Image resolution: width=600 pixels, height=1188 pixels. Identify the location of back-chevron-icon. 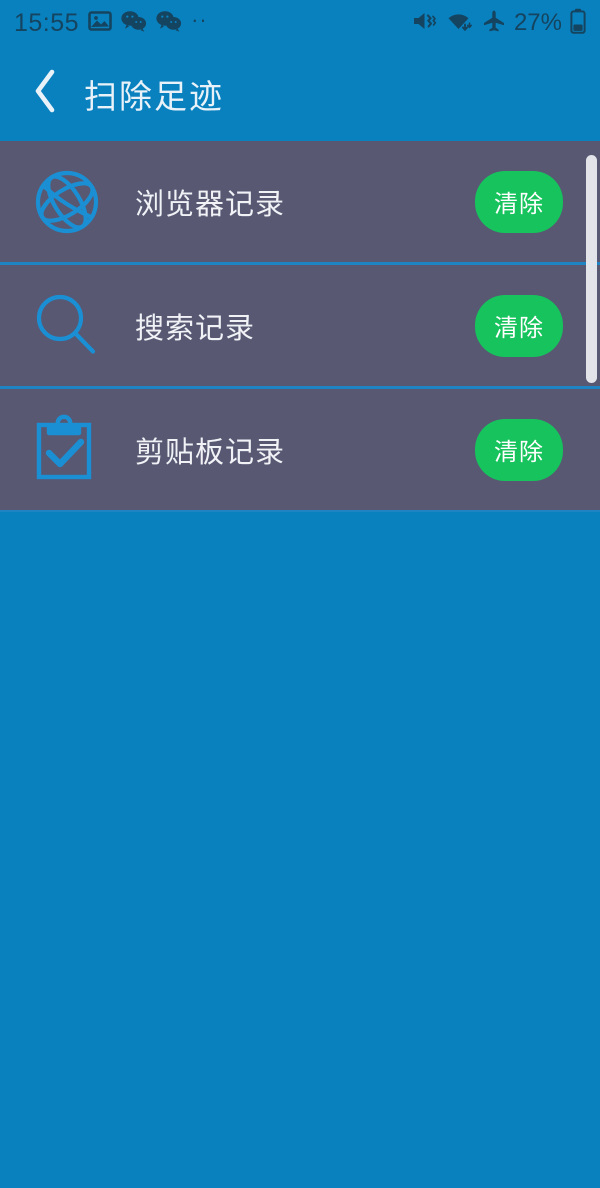
(46, 93).